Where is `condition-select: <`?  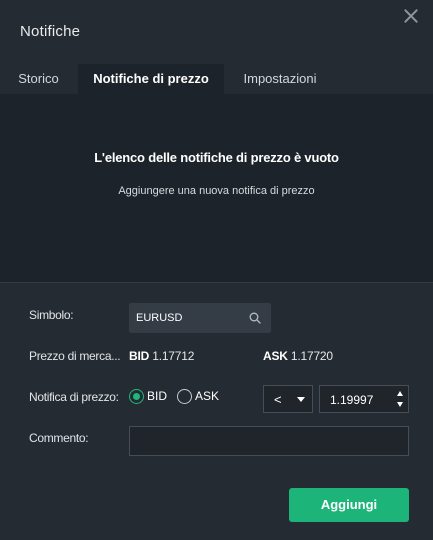
condition-select: < is located at coordinates (288, 399).